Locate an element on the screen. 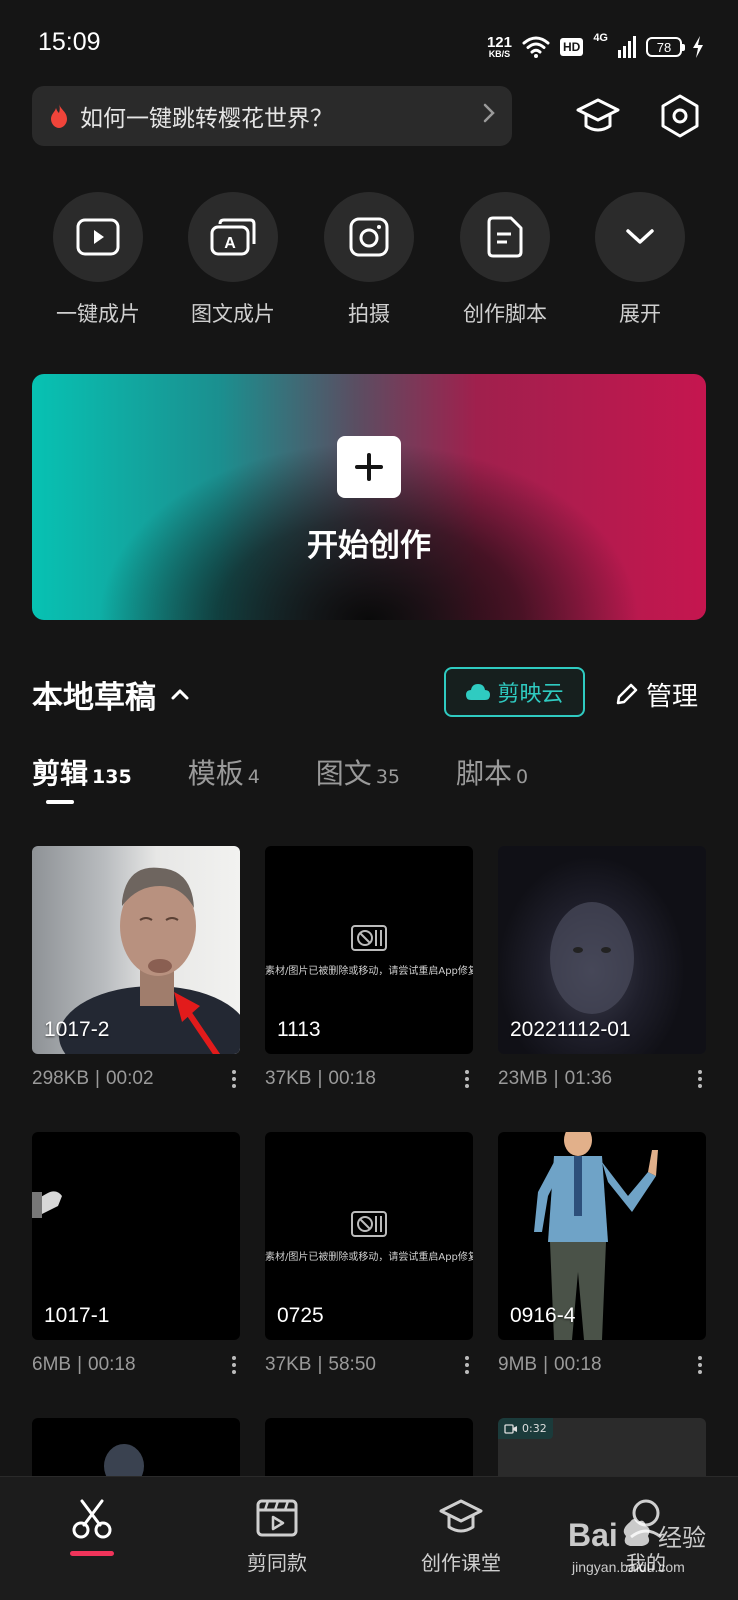 This screenshot has height=1600, width=738. svg-text: jingyan.baidu.com is located at coordinates (628, 1567).